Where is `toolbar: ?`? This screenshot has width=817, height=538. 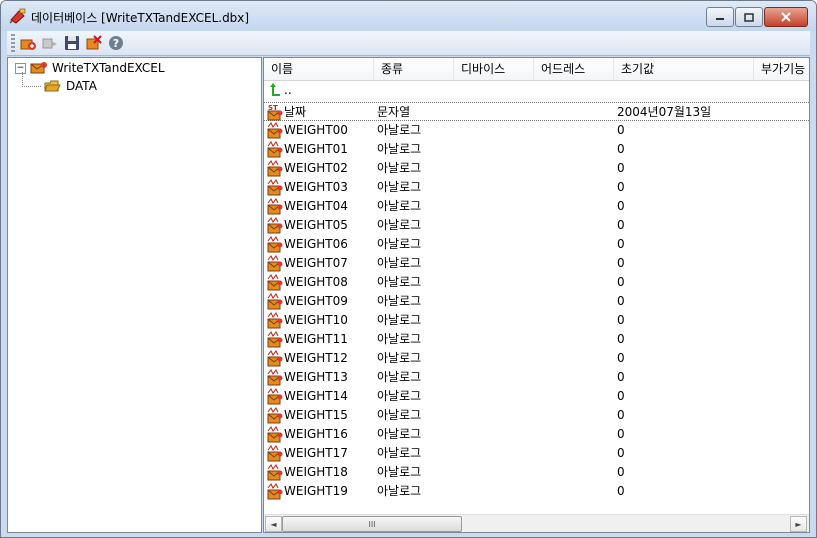 toolbar: ? is located at coordinates (408, 43).